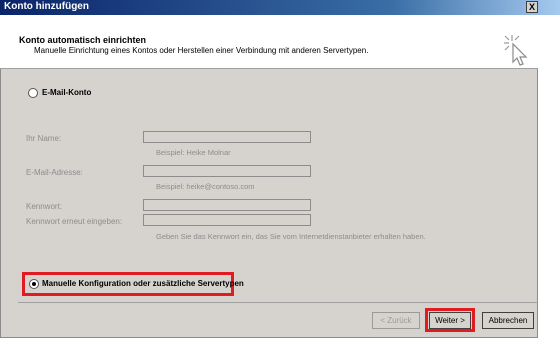 Image resolution: width=560 pixels, height=353 pixels. What do you see at coordinates (33, 93) in the screenshot?
I see `email-account-radio` at bounding box center [33, 93].